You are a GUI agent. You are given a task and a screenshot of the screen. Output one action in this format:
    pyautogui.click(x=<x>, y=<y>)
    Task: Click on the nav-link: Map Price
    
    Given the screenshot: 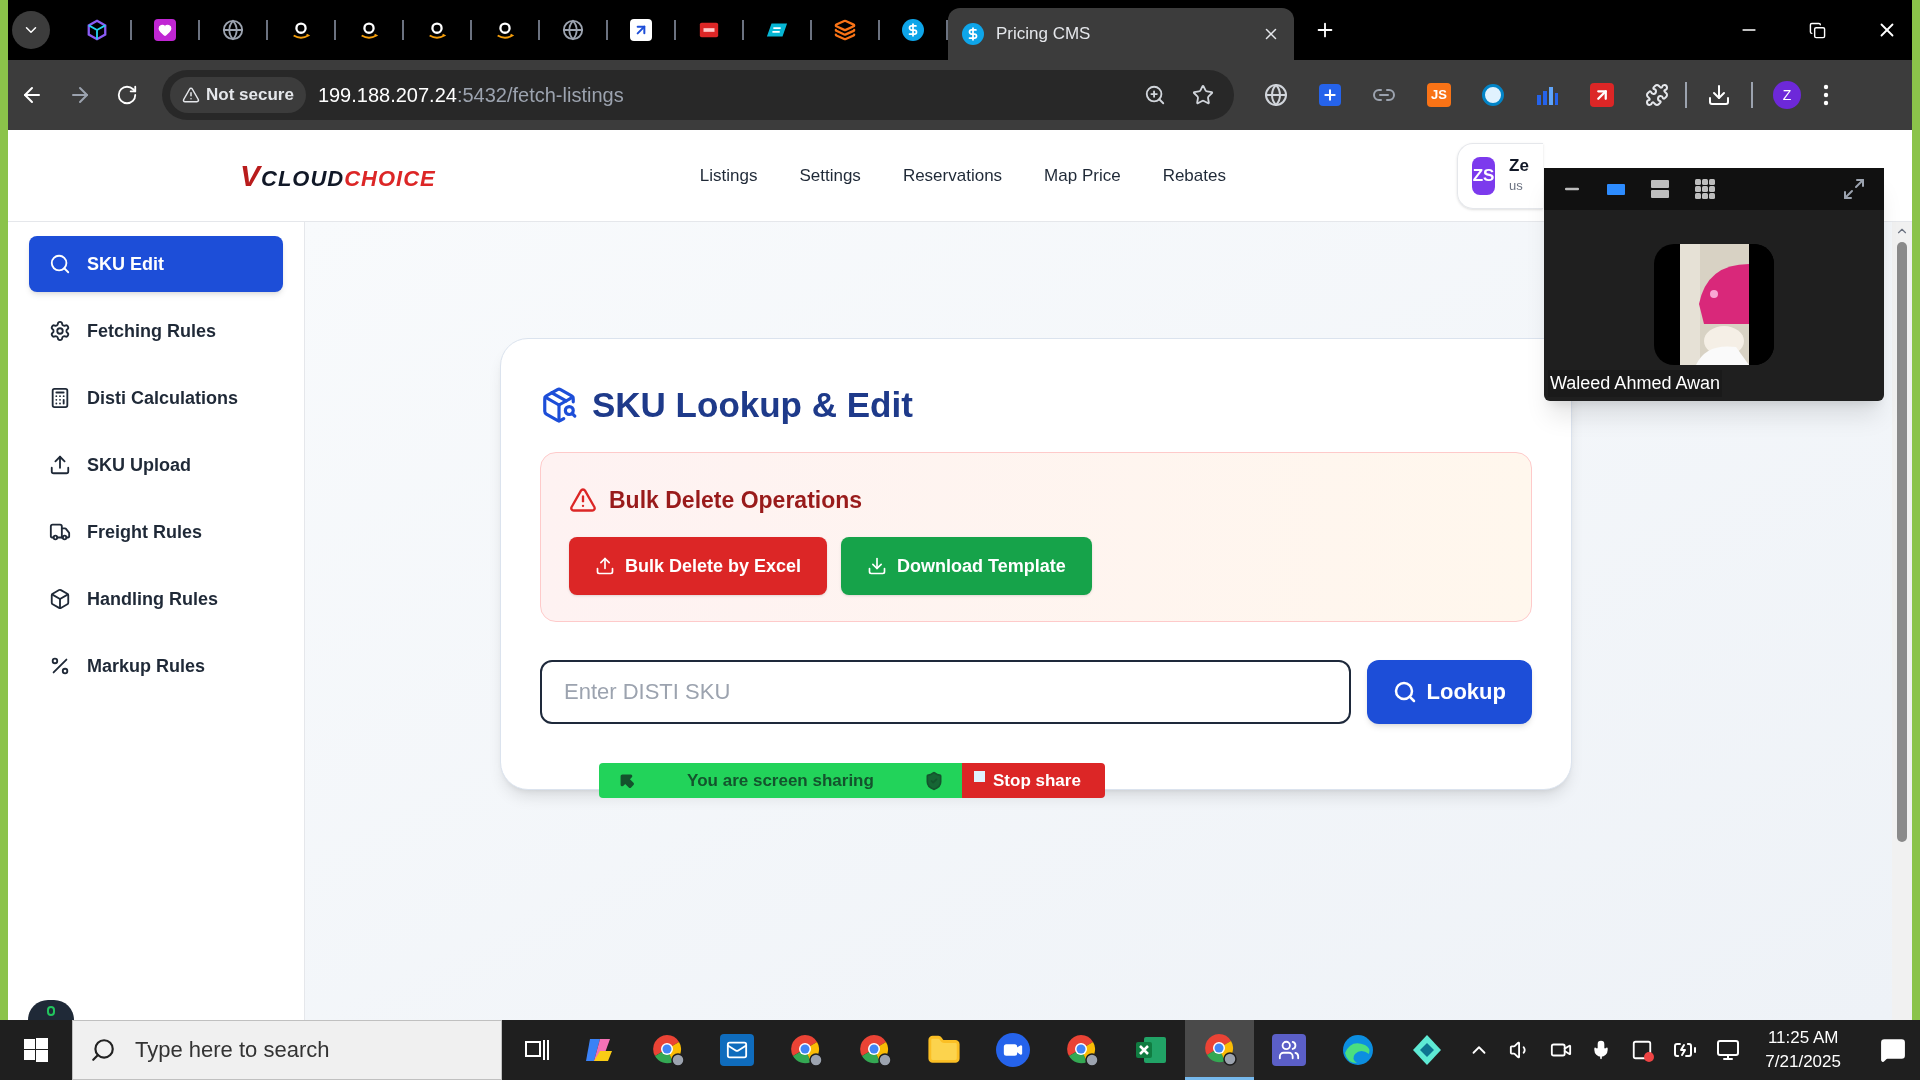 What is the action you would take?
    pyautogui.click(x=1082, y=175)
    